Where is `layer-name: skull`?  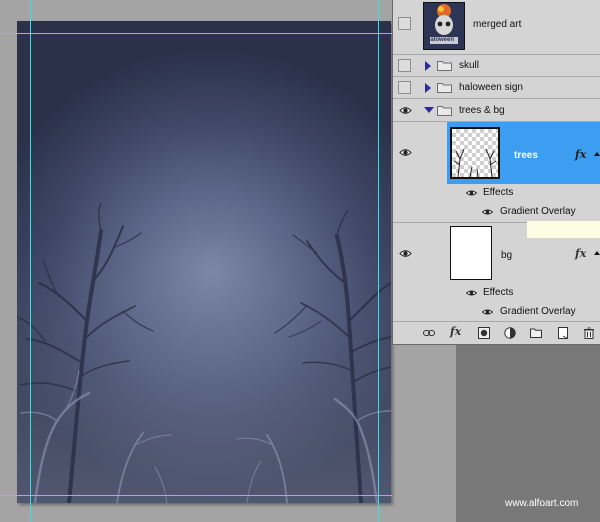
layer-name: skull is located at coordinates (469, 65).